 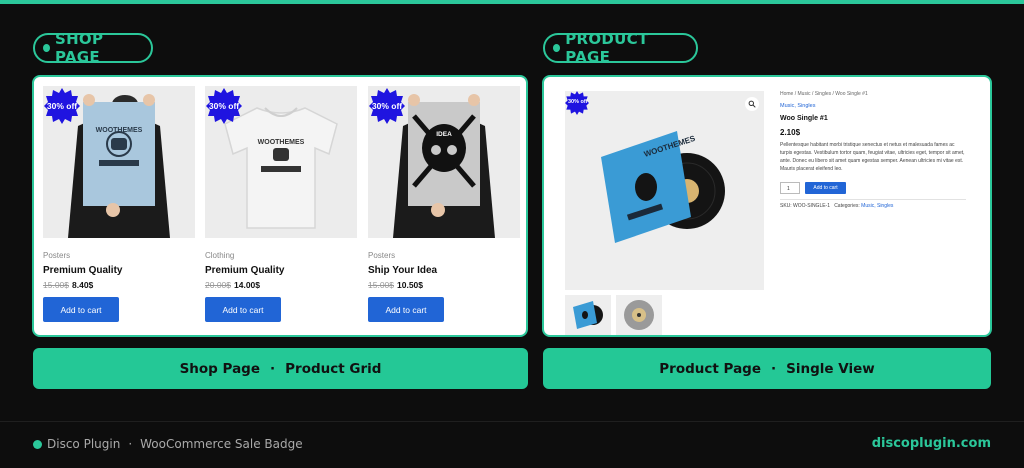 What do you see at coordinates (395, 285) in the screenshot?
I see `product-price: 15.00$ 10.50$` at bounding box center [395, 285].